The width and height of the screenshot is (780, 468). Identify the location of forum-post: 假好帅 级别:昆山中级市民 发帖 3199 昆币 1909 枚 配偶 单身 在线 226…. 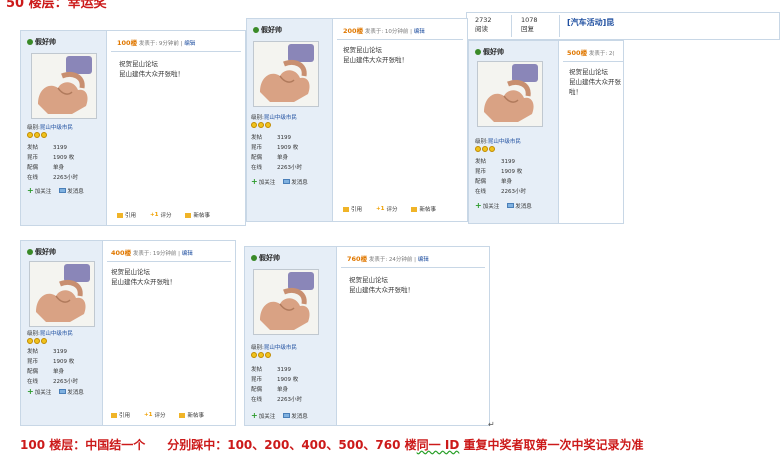
(128, 333).